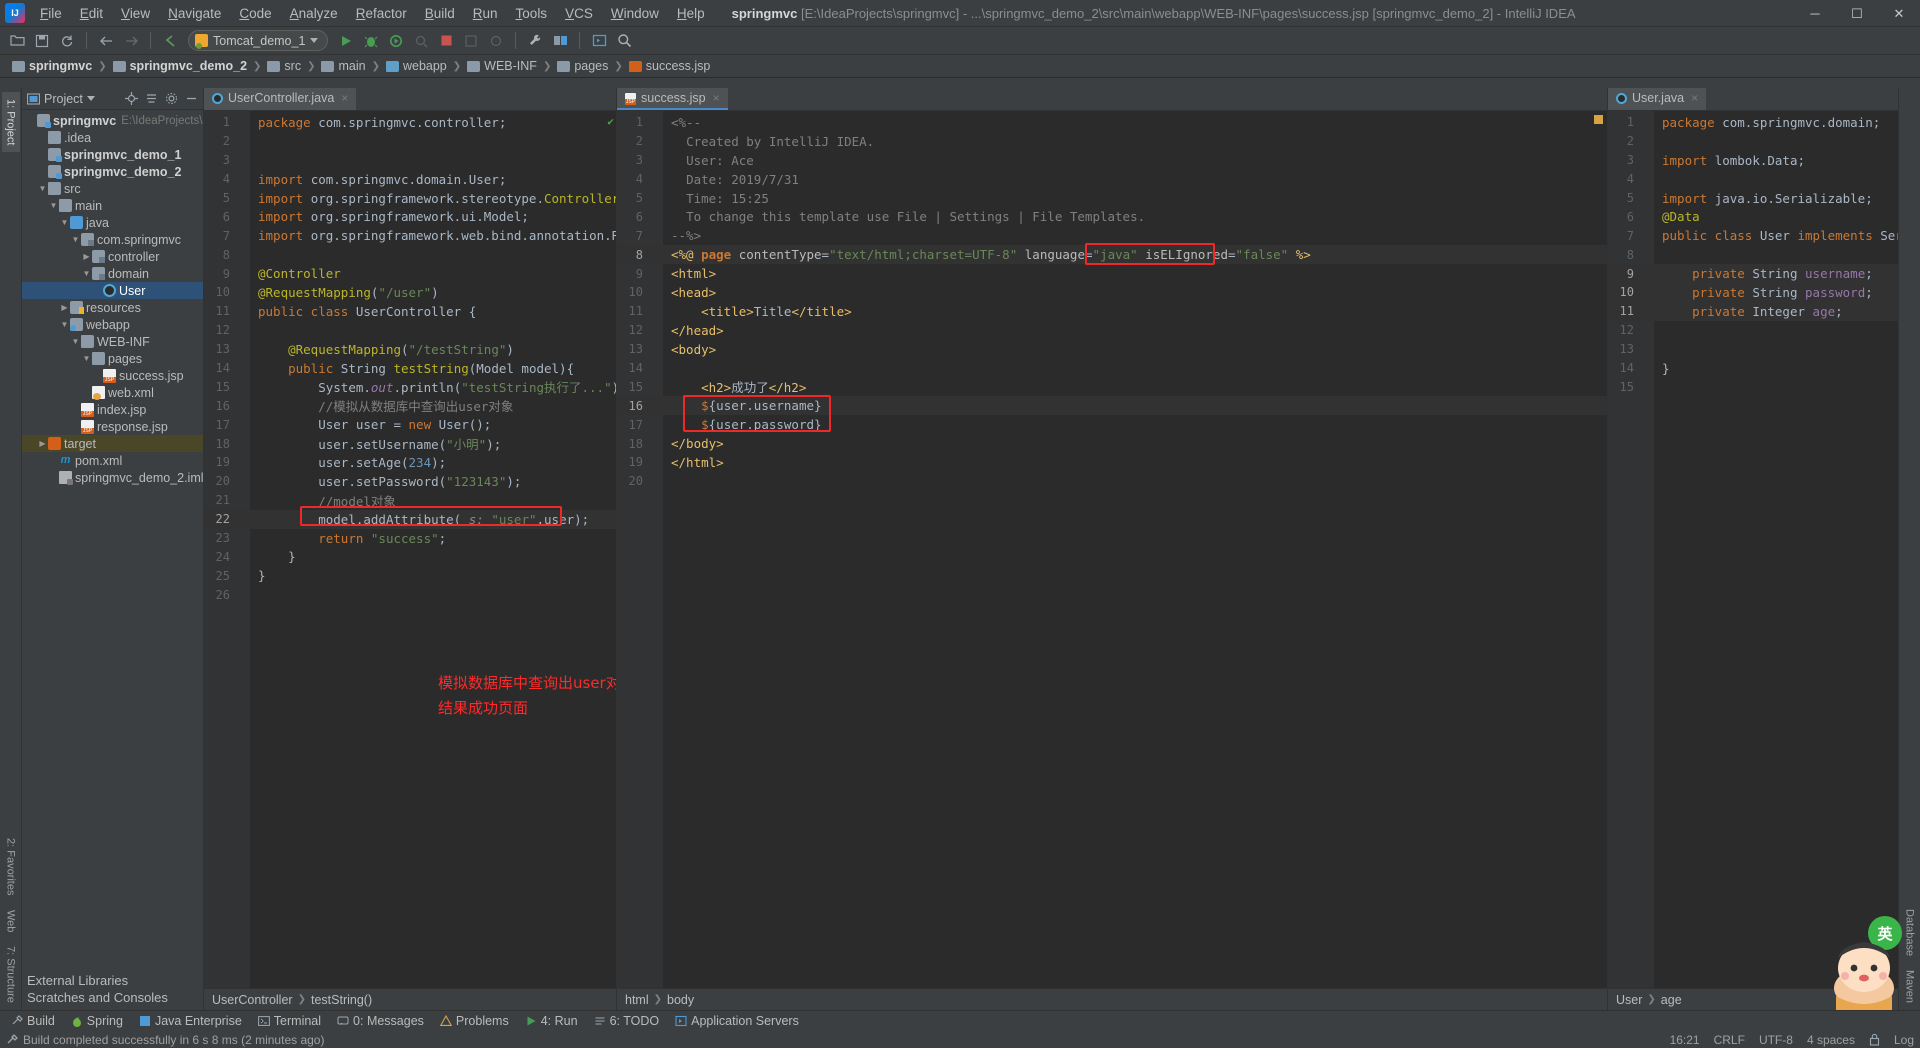 This screenshot has width=1920, height=1048. What do you see at coordinates (112, 188) in the screenshot?
I see `tree-node-src: ▼ src` at bounding box center [112, 188].